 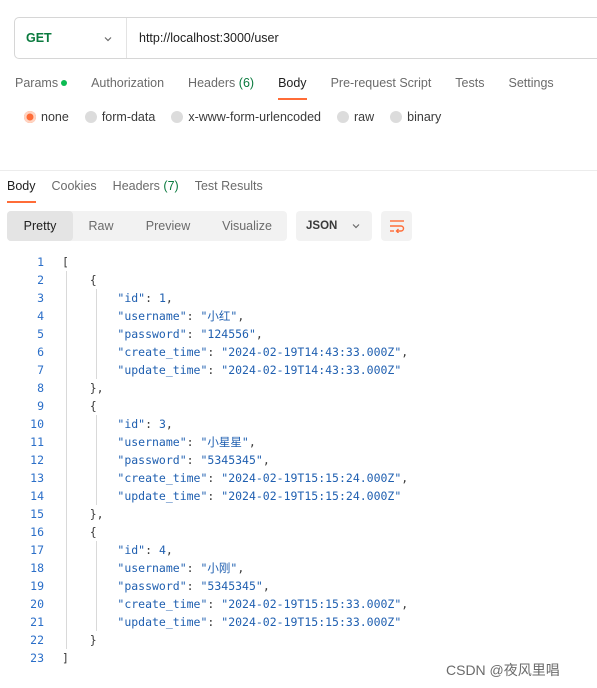 I want to click on tab-label: Tests, so click(x=470, y=83).